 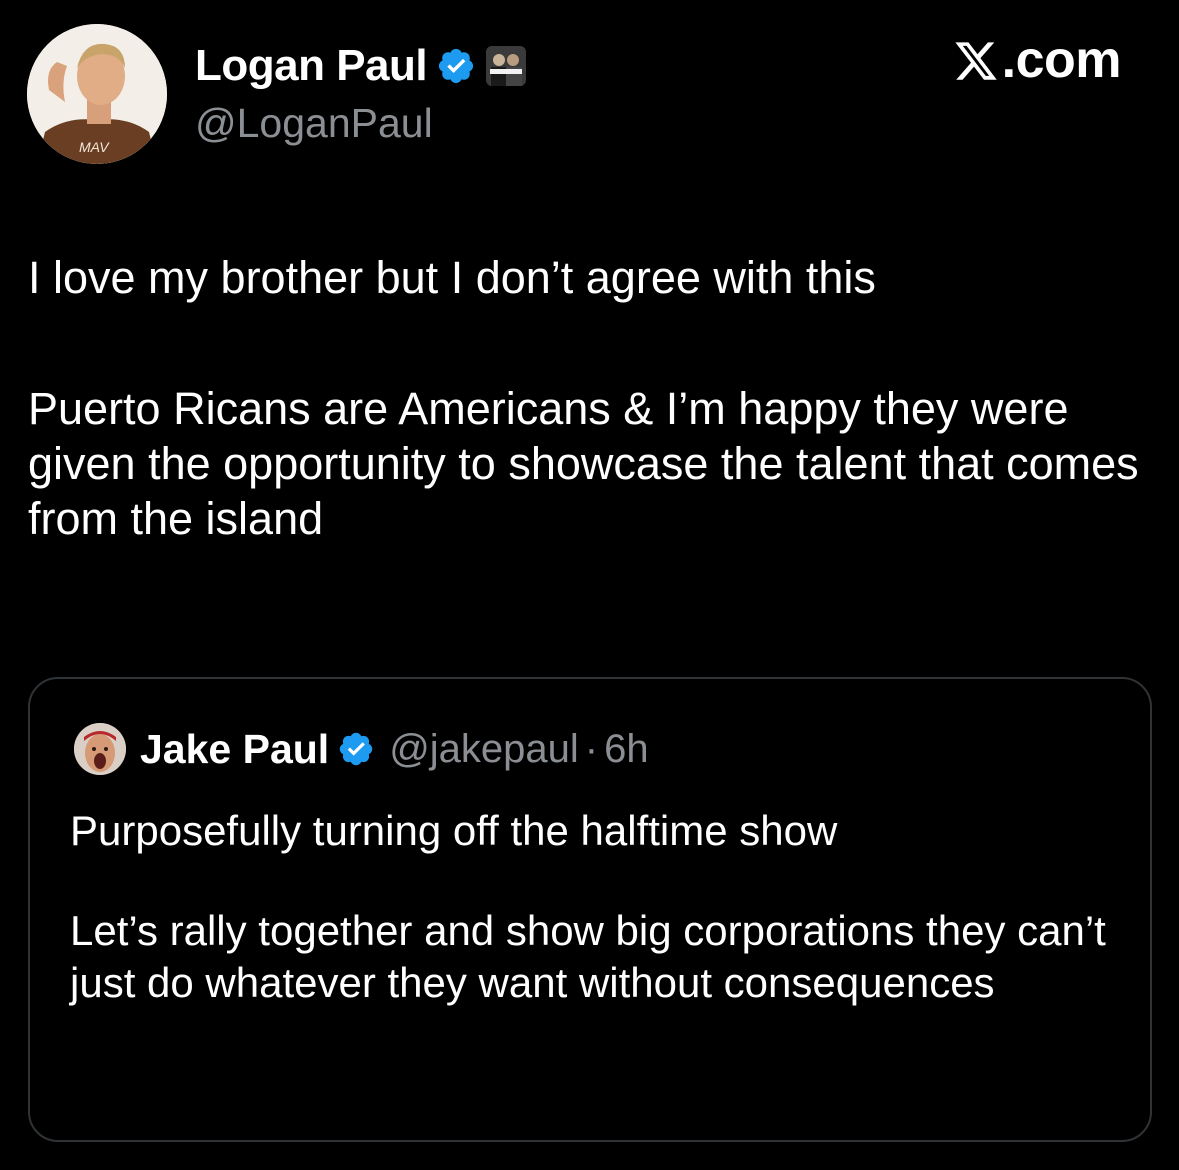 I want to click on quoted-verified-badge-icon, so click(x=356, y=749).